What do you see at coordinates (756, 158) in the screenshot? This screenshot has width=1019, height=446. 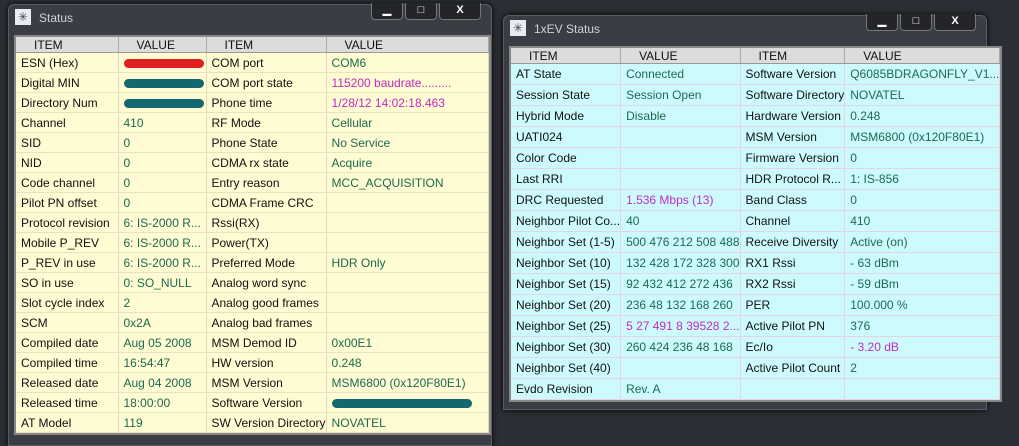 I see `table-row: Color Code Firmware Version 0` at bounding box center [756, 158].